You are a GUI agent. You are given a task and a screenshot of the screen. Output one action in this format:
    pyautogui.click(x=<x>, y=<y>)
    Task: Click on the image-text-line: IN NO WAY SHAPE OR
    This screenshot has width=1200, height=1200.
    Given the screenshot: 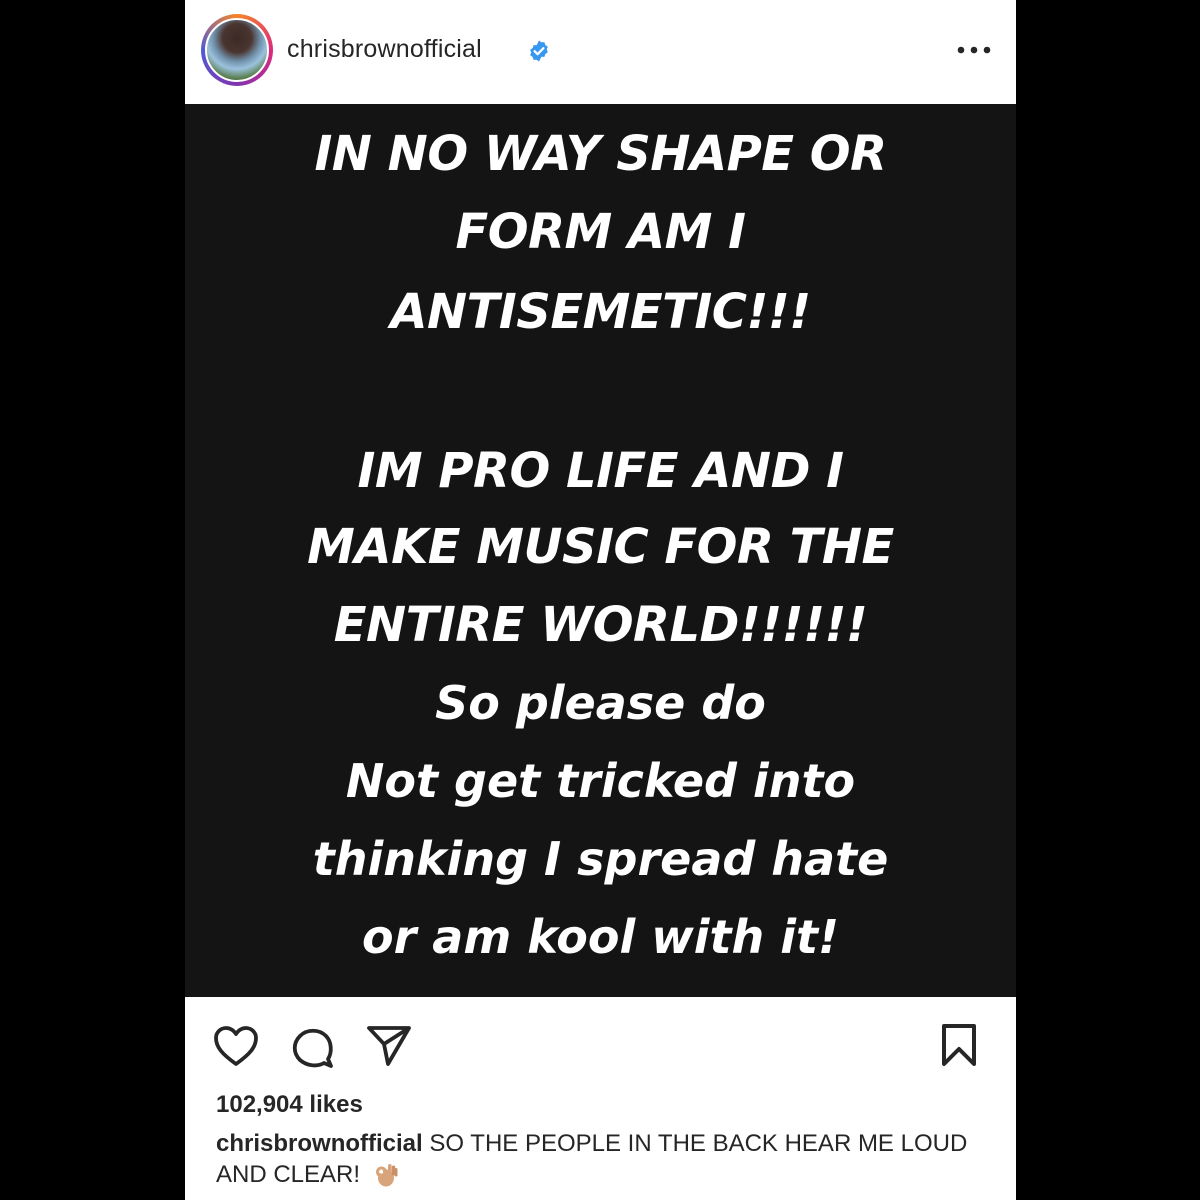 What is the action you would take?
    pyautogui.click(x=600, y=154)
    